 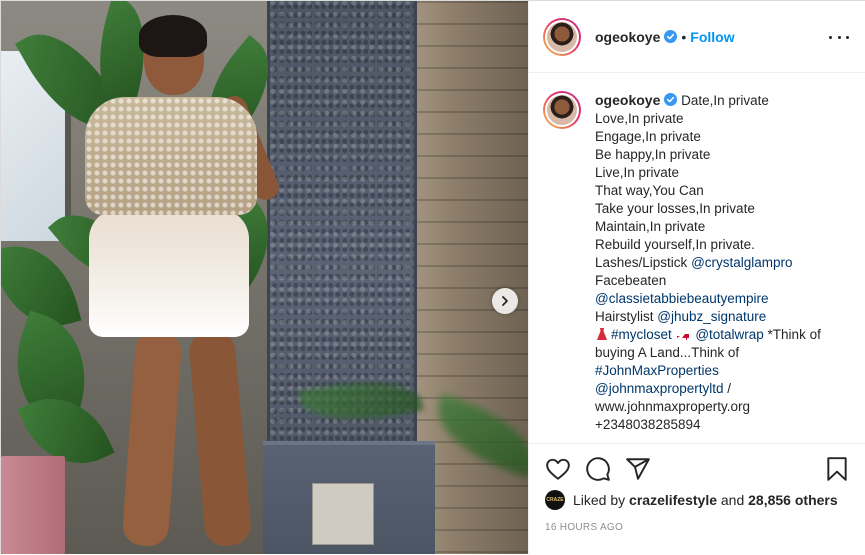 I want to click on caption-line: Love,In private, so click(x=639, y=118).